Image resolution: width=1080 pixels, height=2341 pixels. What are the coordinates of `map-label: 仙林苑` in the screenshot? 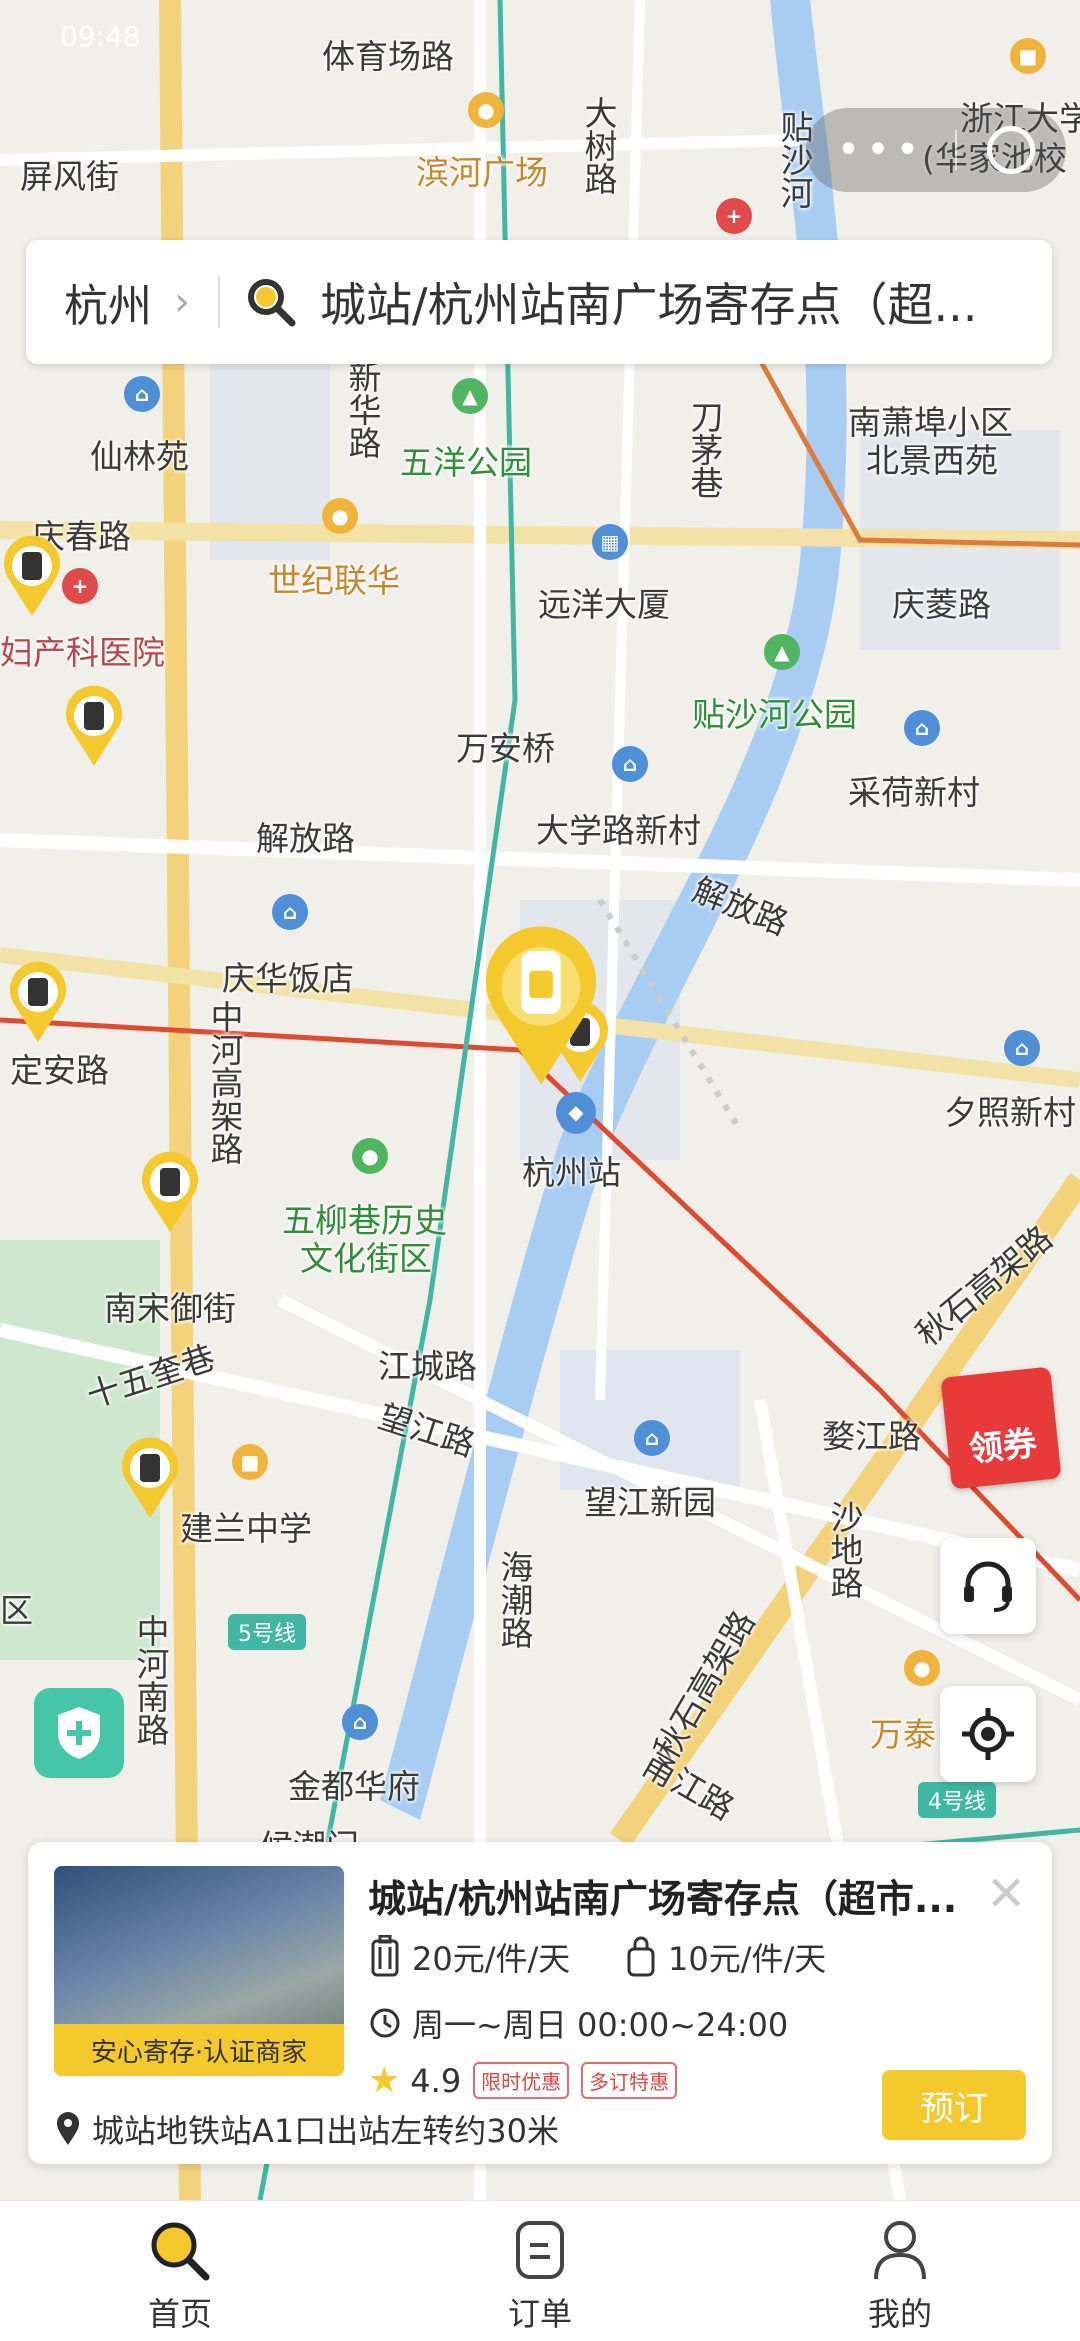 It's located at (139, 456).